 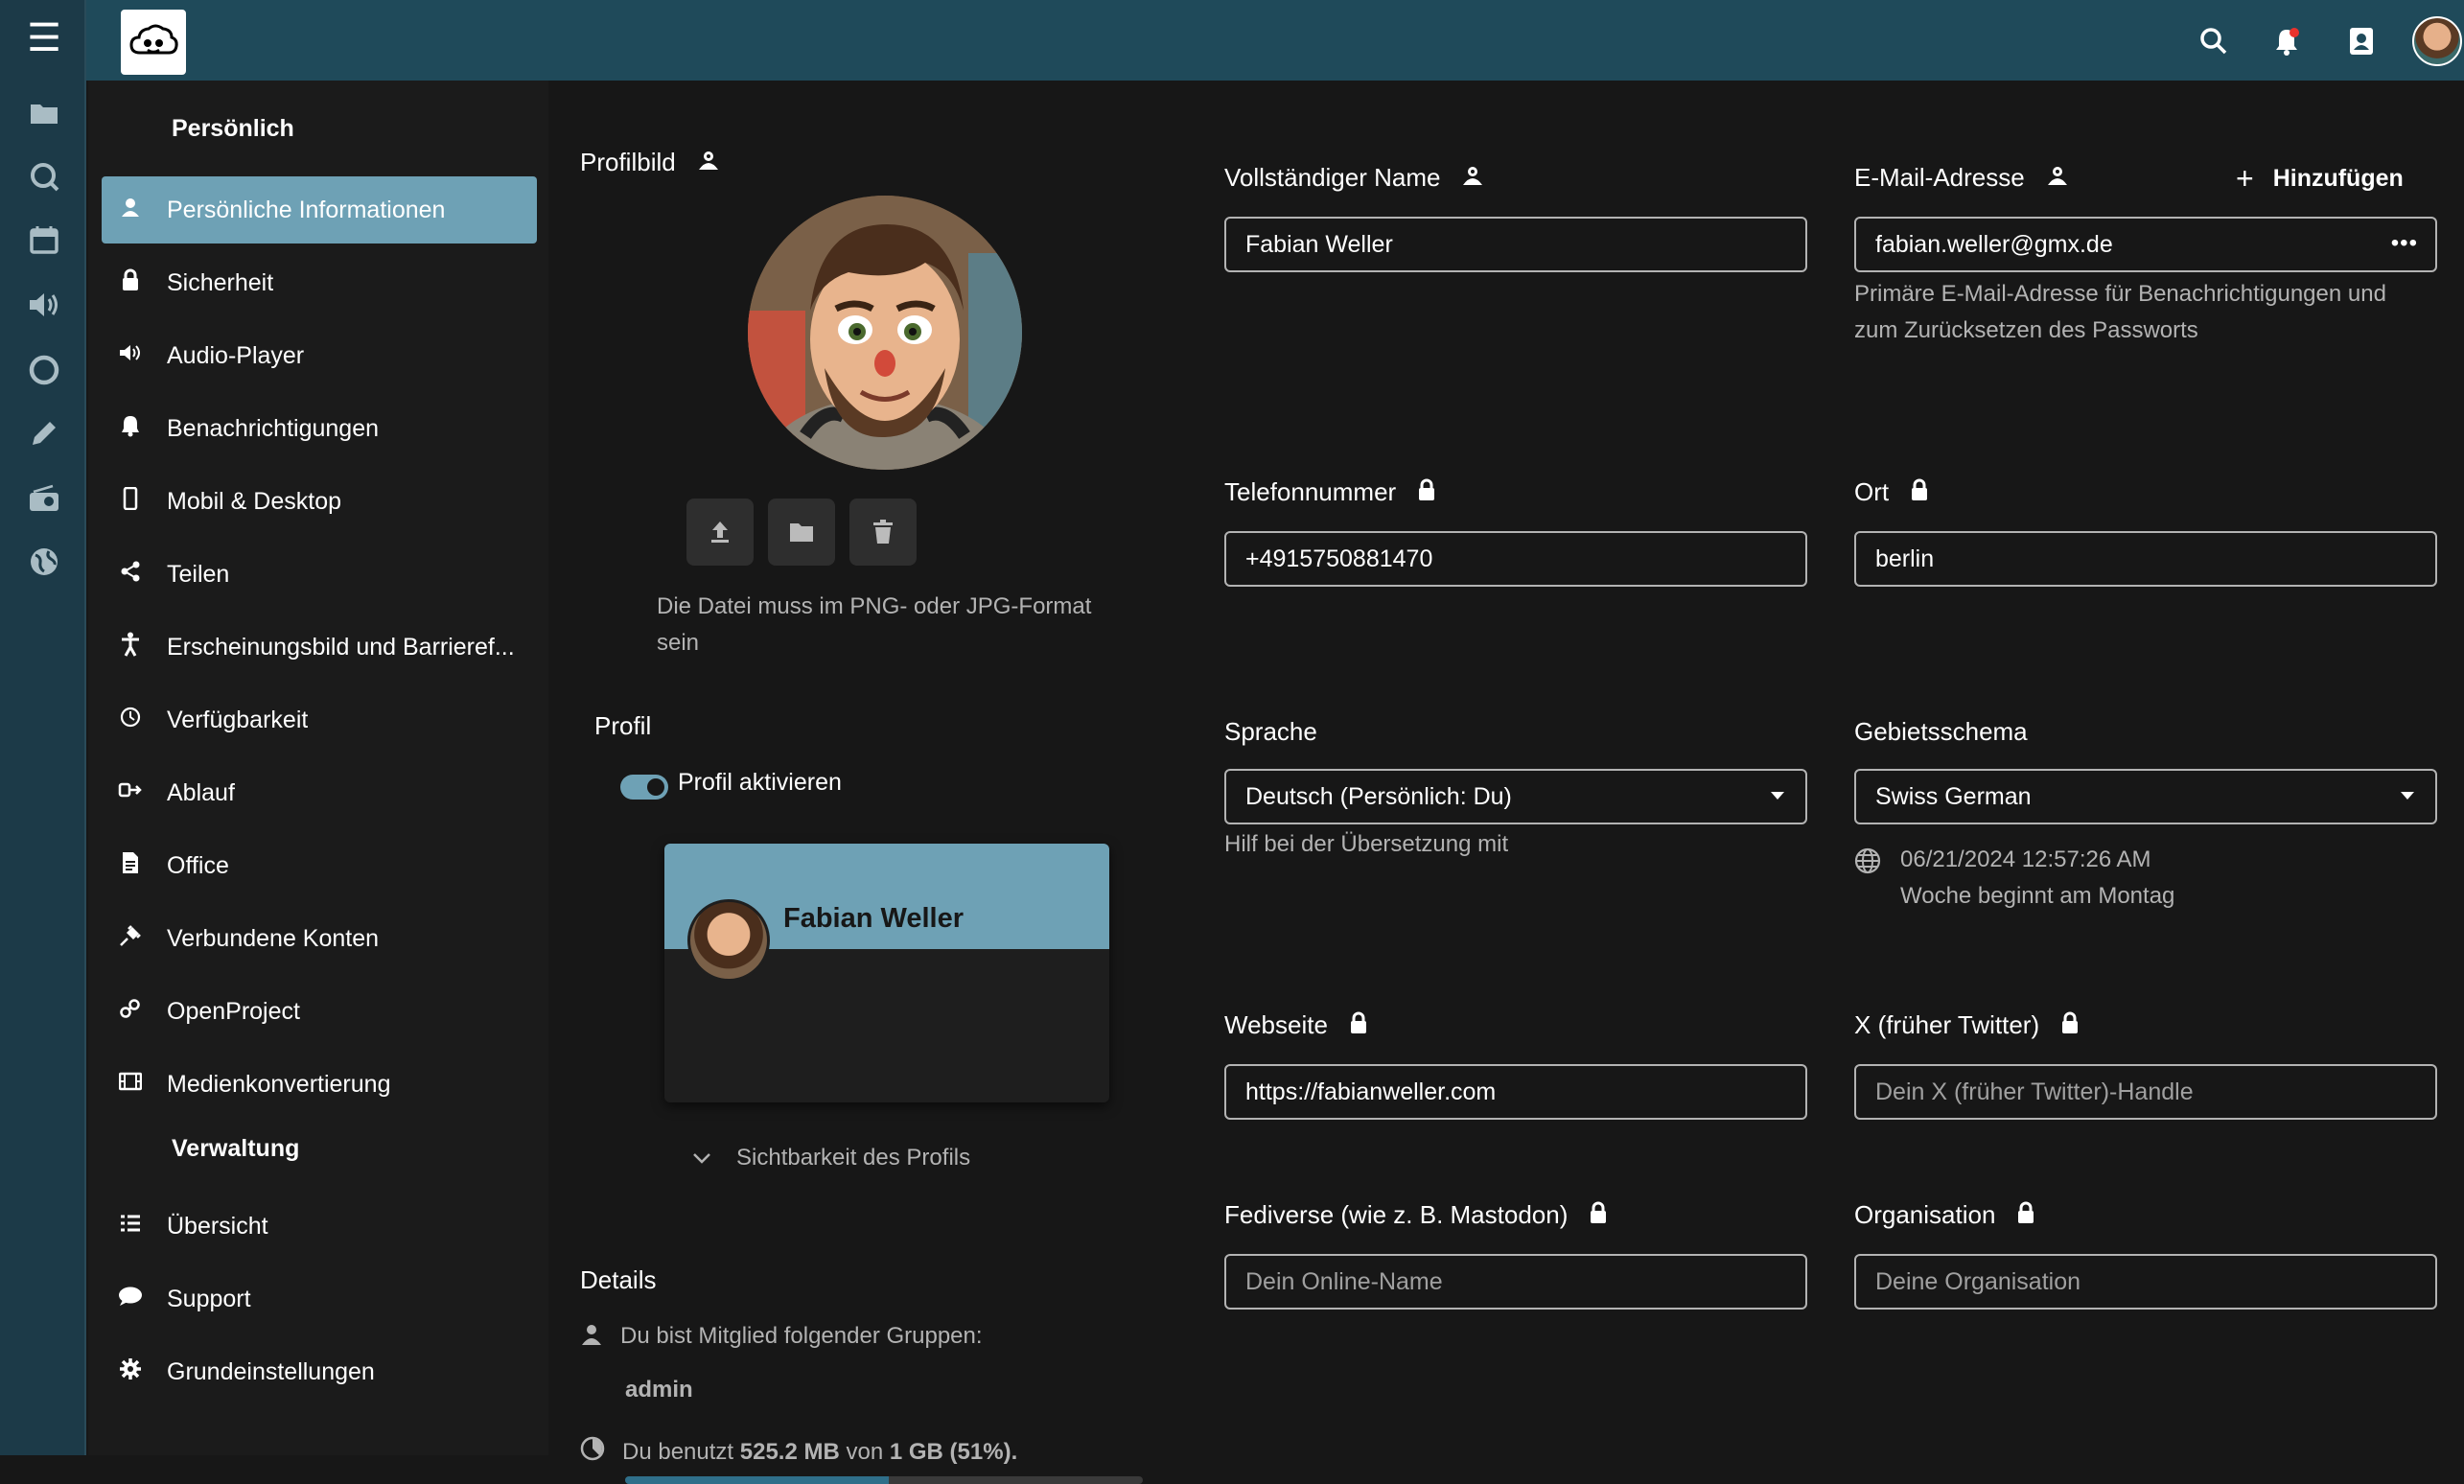 What do you see at coordinates (887, 973) in the screenshot?
I see `profile-preview-card: Fabian Weller` at bounding box center [887, 973].